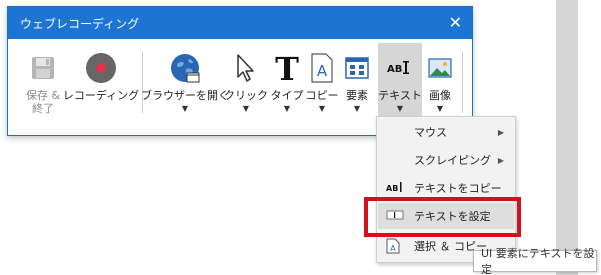 The height and width of the screenshot is (275, 601). What do you see at coordinates (440, 95) in the screenshot?
I see `image-label: 画像` at bounding box center [440, 95].